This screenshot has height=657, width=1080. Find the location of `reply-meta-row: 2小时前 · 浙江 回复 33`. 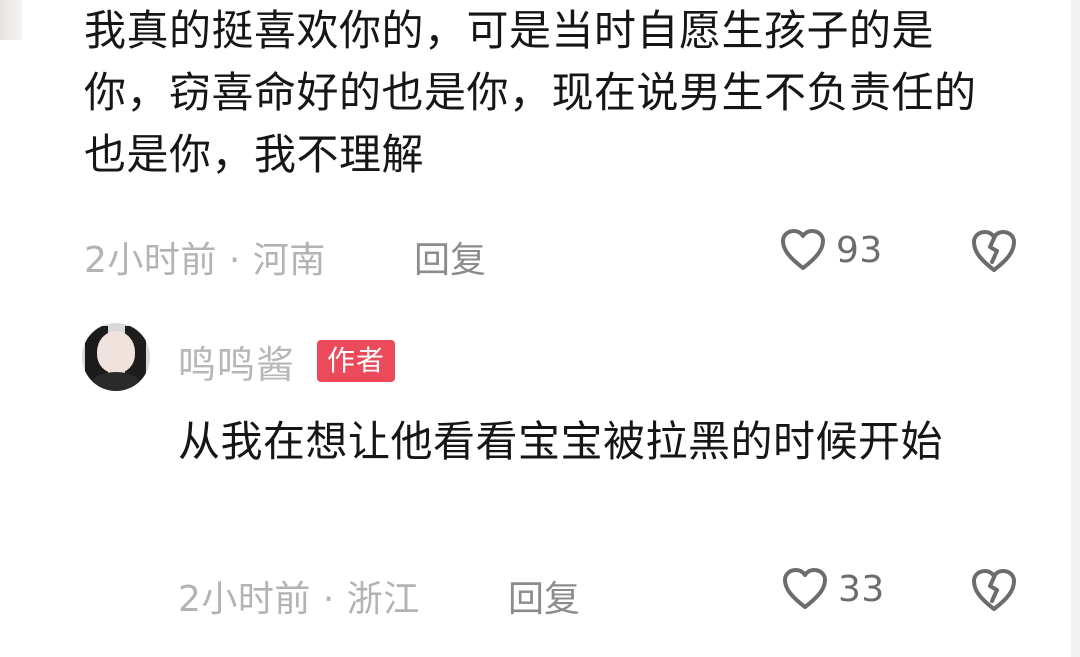

reply-meta-row: 2小时前 · 浙江 回复 33 is located at coordinates (540, 593).